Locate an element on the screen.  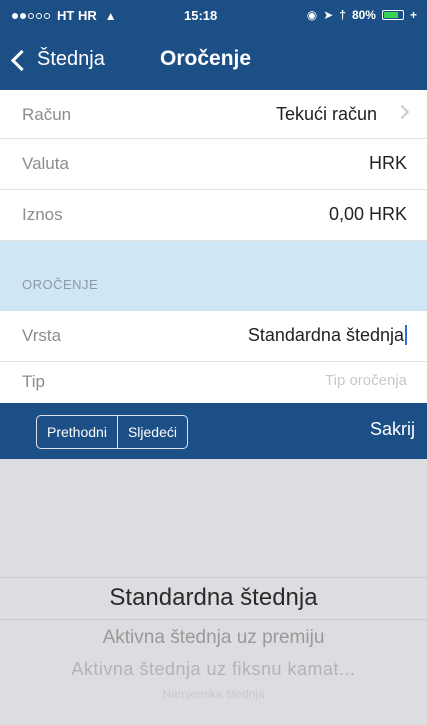
tip-placeholder: Tip oročenja is located at coordinates (366, 380).